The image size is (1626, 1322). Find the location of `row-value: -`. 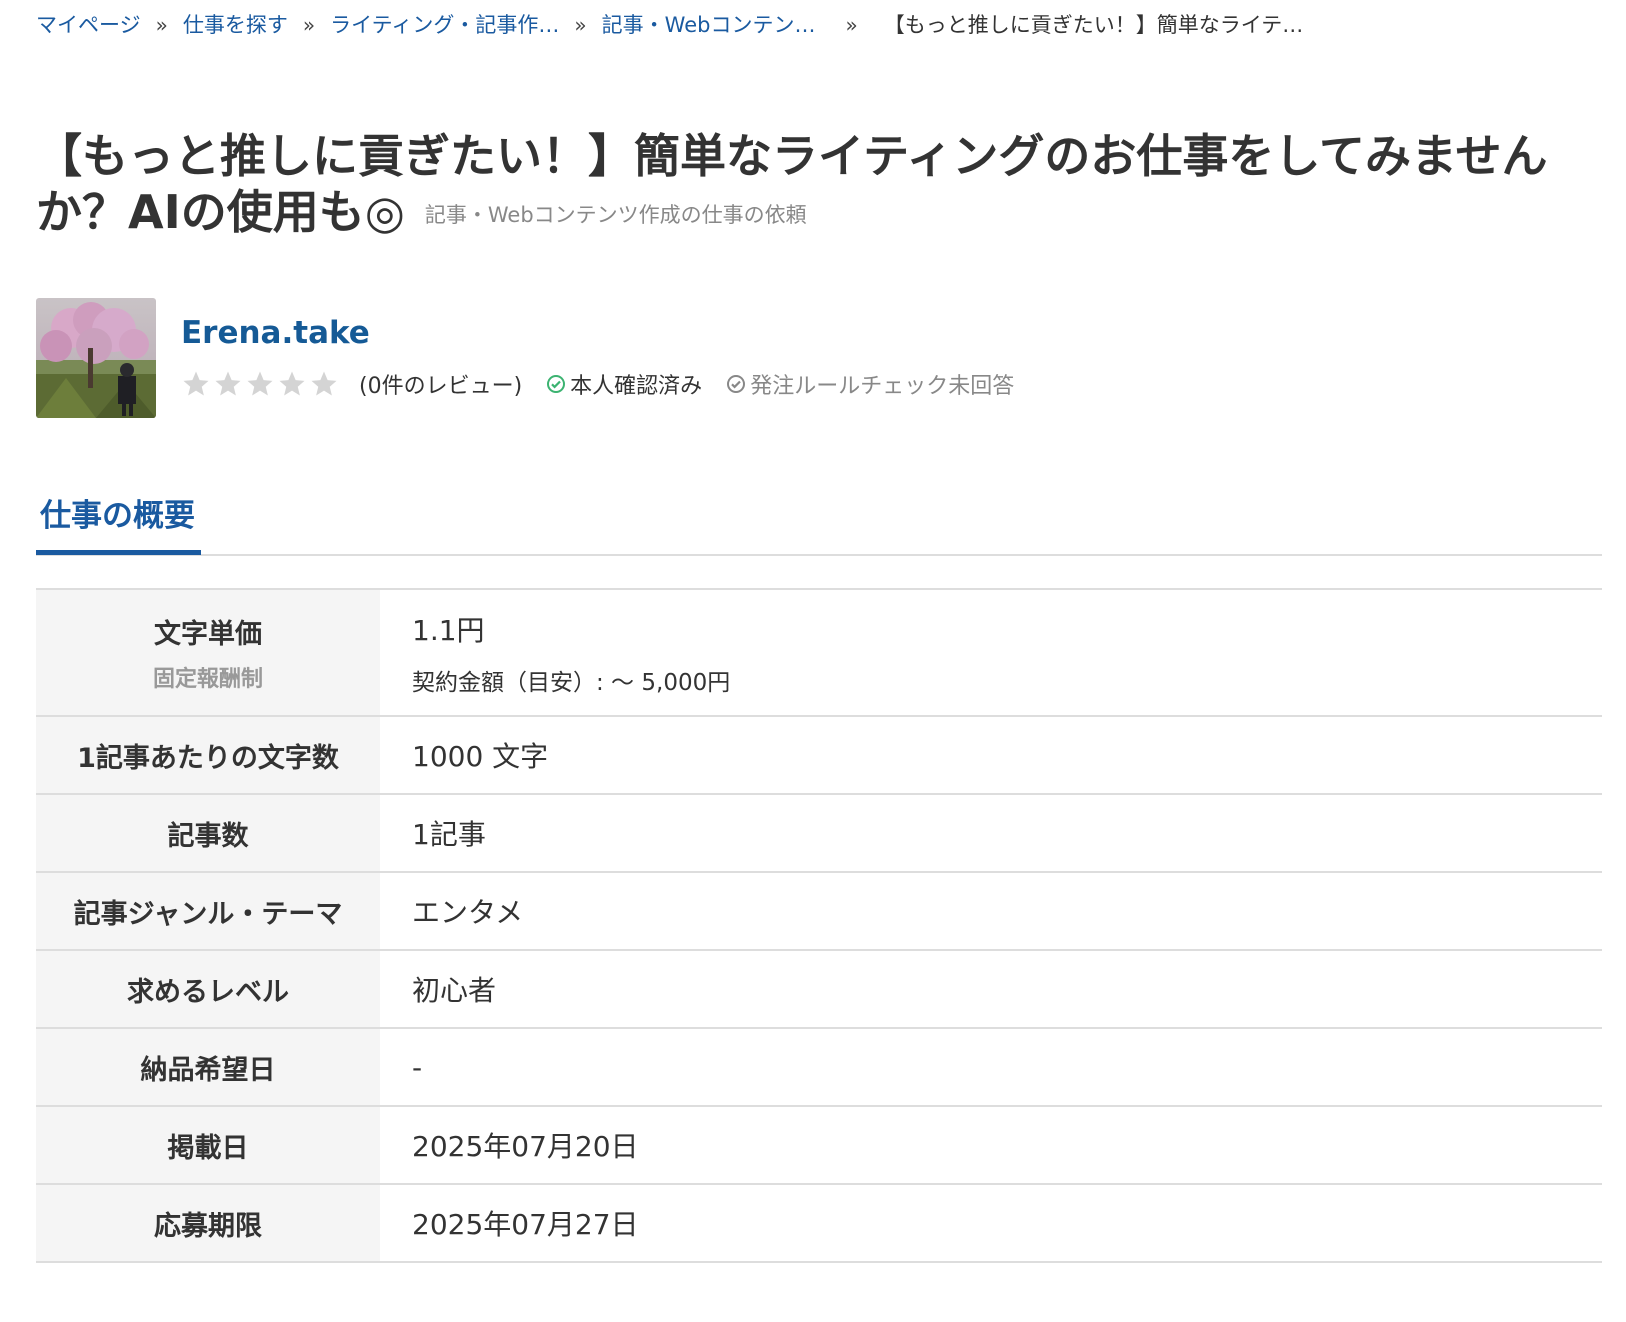

row-value: - is located at coordinates (991, 1067).